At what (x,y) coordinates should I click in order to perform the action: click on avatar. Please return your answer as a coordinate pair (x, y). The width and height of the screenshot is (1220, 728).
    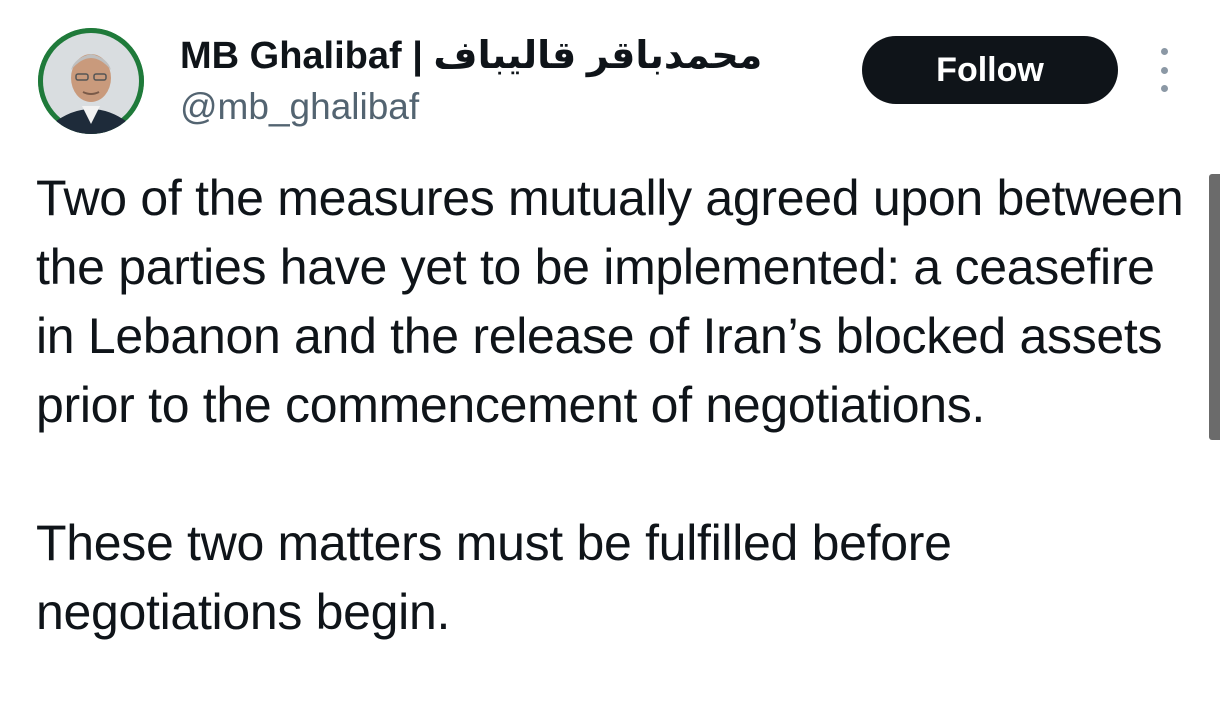
    Looking at the image, I should click on (91, 81).